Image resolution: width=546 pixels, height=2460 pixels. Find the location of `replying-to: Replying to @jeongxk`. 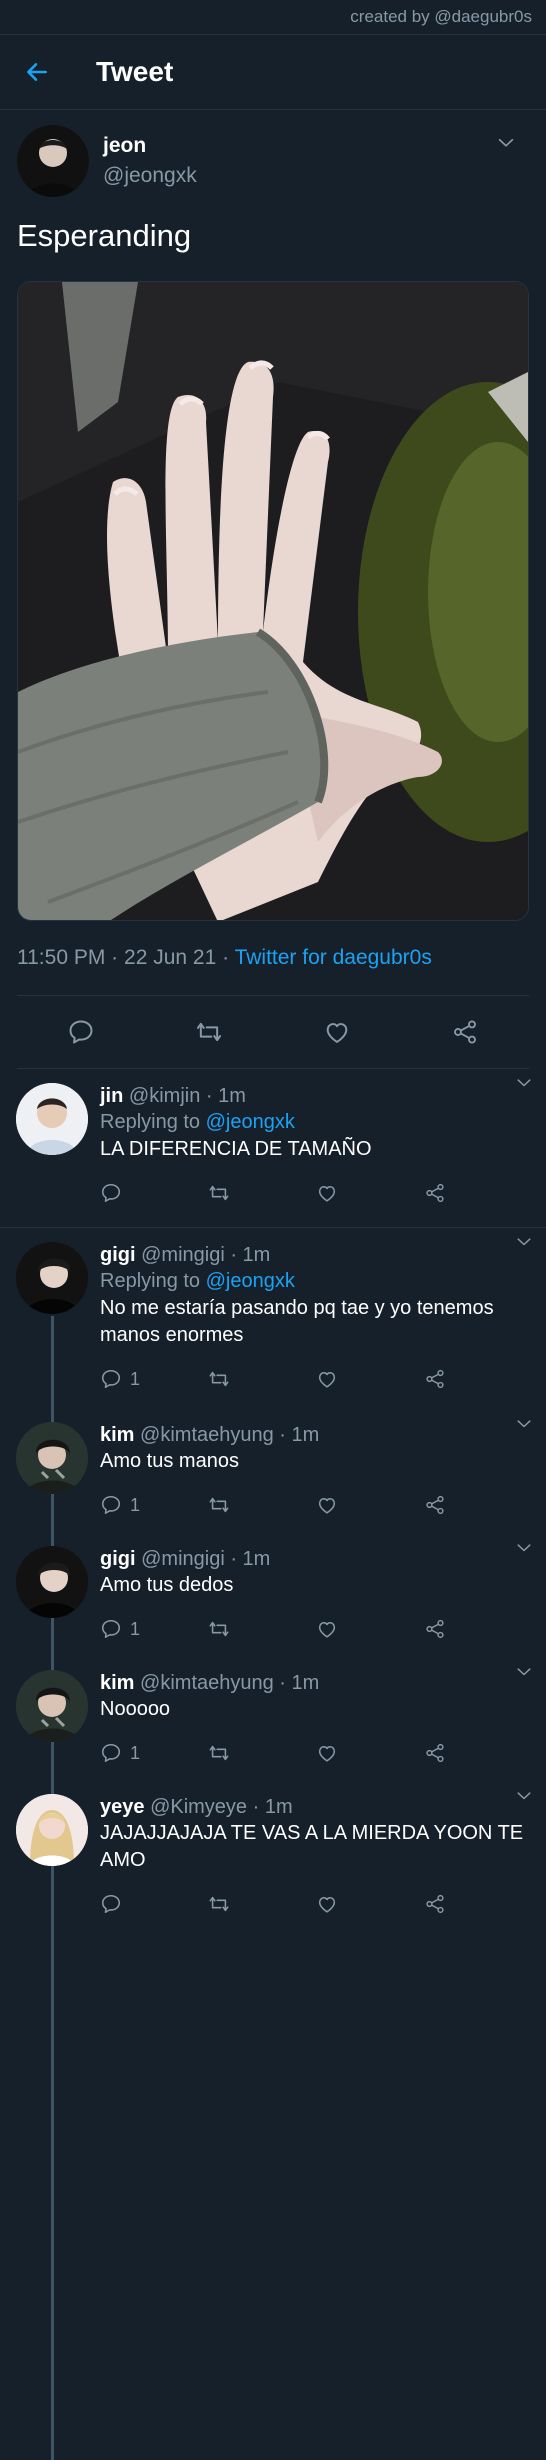

replying-to: Replying to @jeongxk is located at coordinates (197, 1281).